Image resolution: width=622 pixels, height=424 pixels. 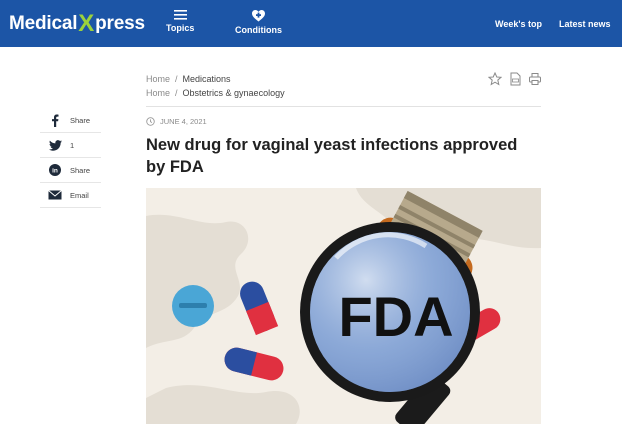 What do you see at coordinates (80, 120) in the screenshot?
I see `share-facebook-label: Share` at bounding box center [80, 120].